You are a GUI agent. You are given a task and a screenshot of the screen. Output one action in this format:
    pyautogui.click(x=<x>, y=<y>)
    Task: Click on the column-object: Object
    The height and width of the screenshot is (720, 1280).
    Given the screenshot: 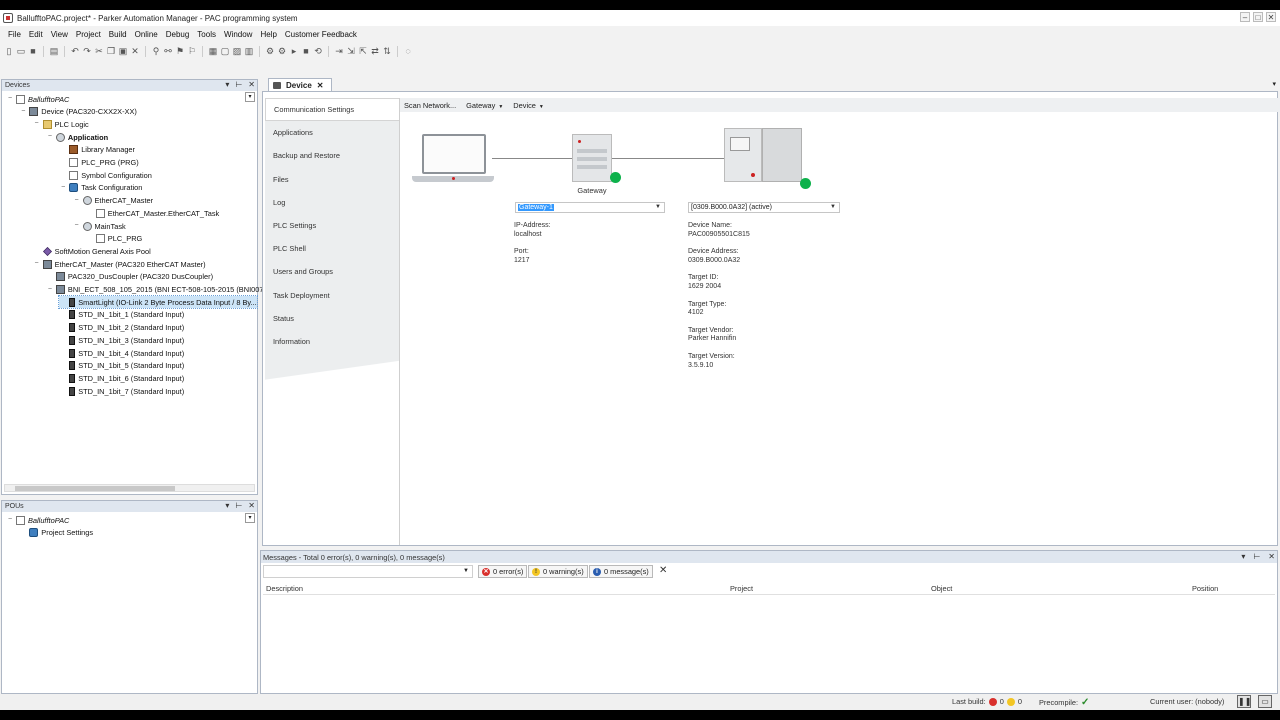 What is the action you would take?
    pyautogui.click(x=941, y=588)
    